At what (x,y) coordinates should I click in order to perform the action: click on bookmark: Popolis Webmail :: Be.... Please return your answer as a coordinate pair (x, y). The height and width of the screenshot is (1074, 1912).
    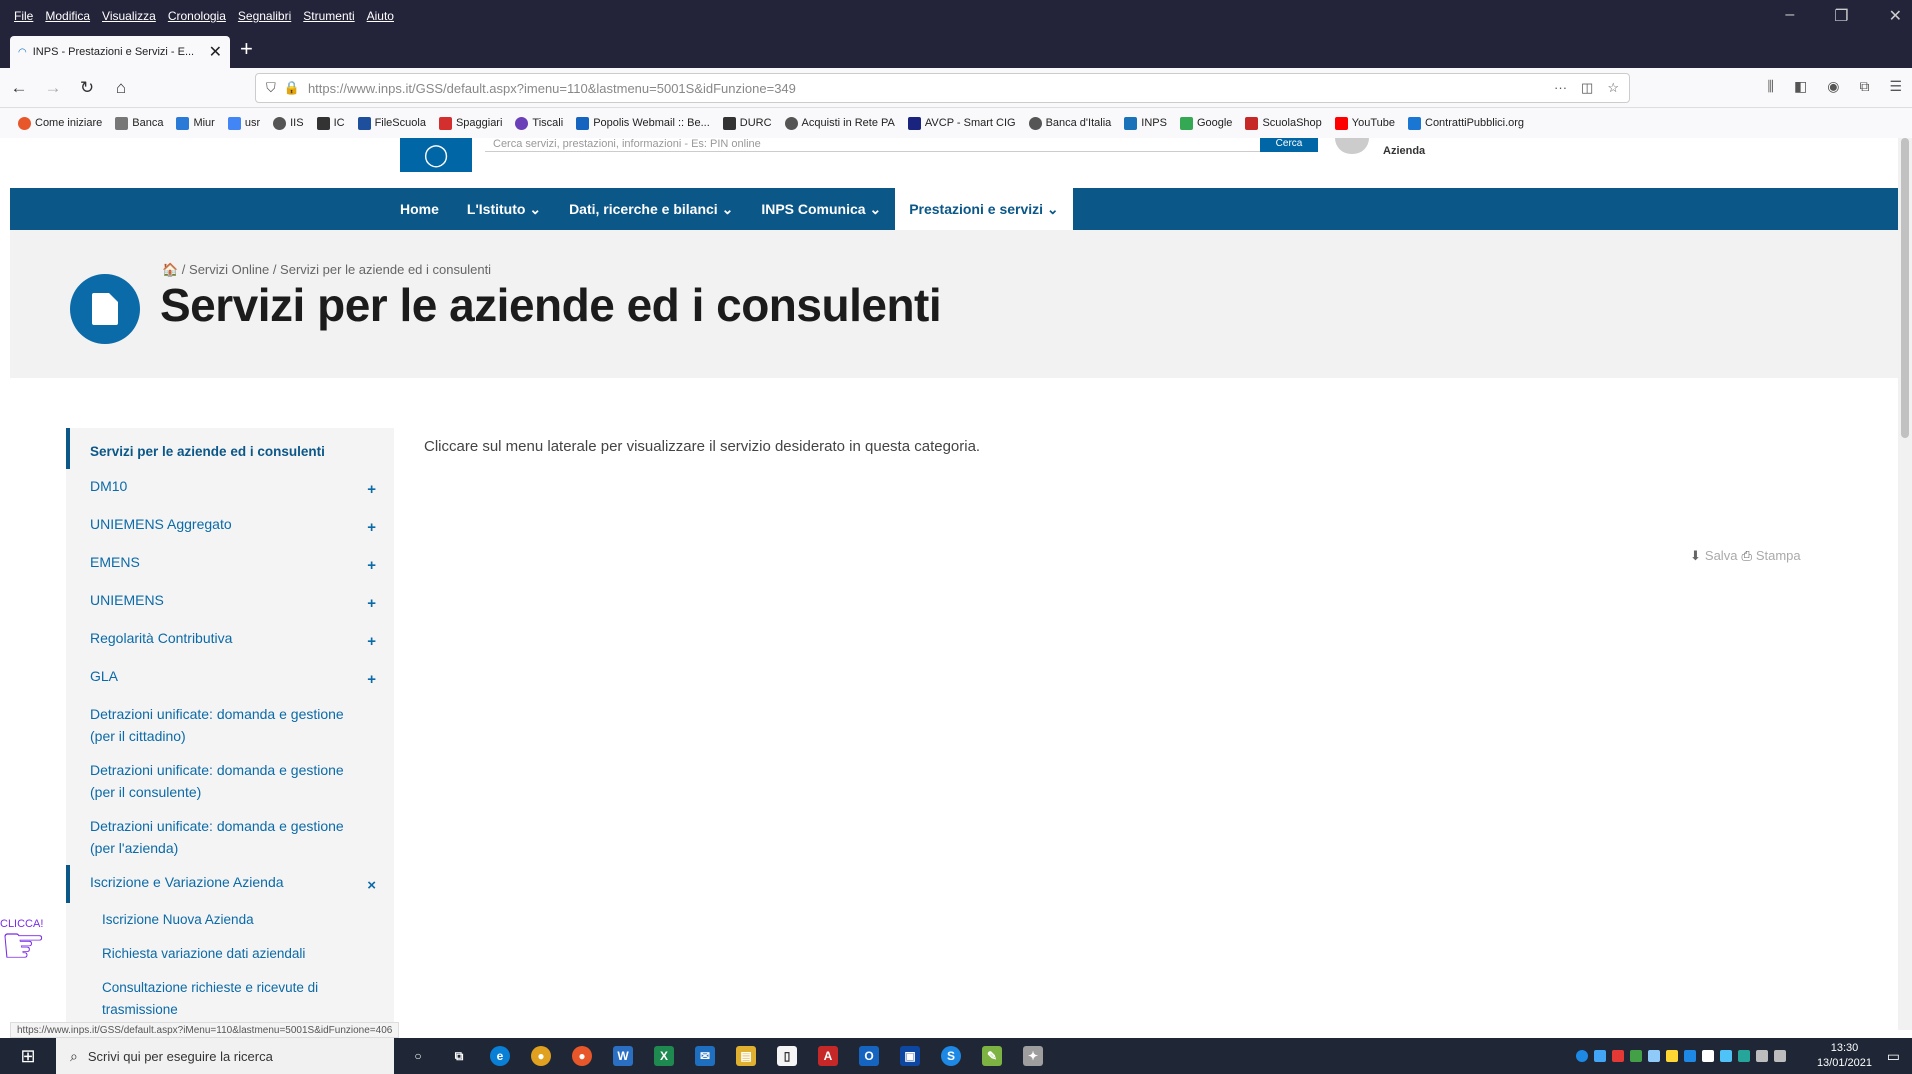
    Looking at the image, I should click on (643, 123).